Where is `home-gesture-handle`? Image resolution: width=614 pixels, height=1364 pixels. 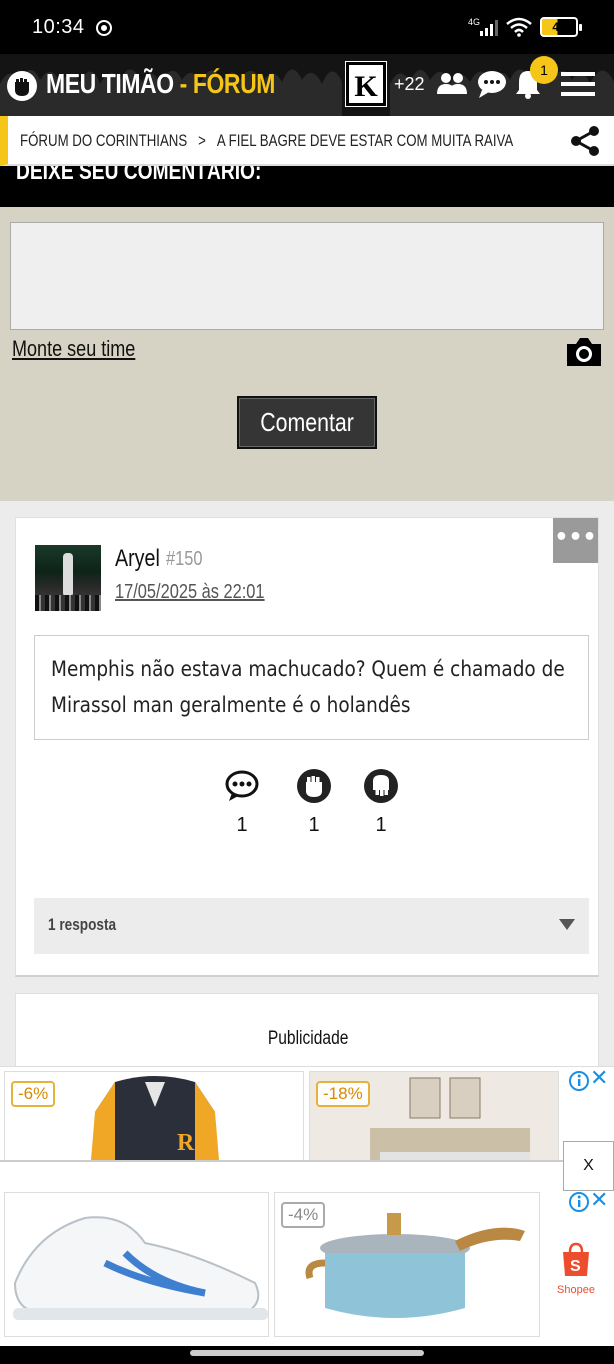 home-gesture-handle is located at coordinates (307, 1353).